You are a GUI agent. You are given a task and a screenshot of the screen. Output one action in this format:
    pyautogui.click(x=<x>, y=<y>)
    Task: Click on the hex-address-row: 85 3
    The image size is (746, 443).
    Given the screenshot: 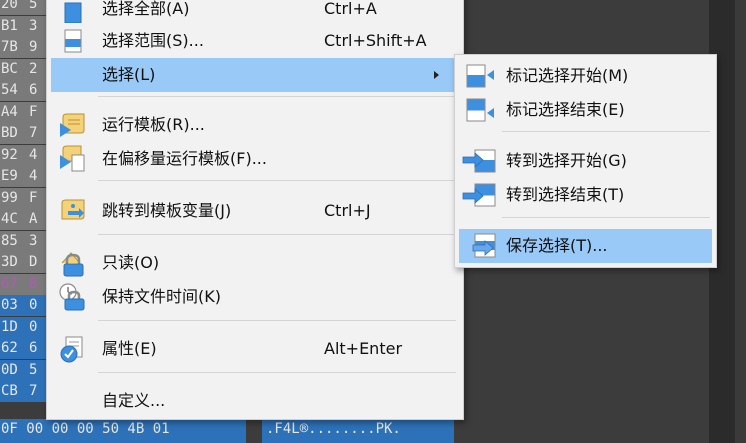 What is the action you would take?
    pyautogui.click(x=24, y=241)
    